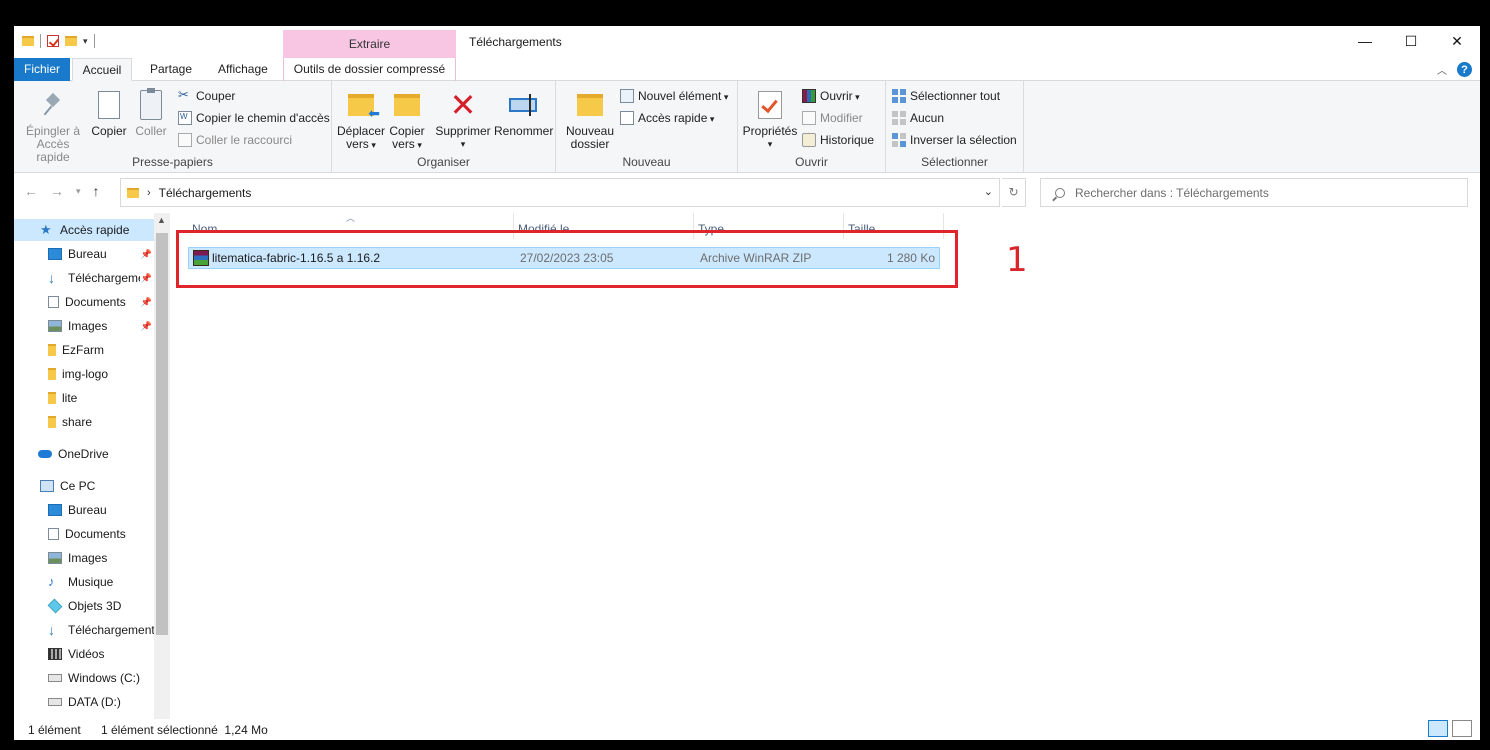 This screenshot has width=1490, height=750. Describe the element at coordinates (683, 96) in the screenshot. I see `new-item-label: Nouvel élément` at that location.